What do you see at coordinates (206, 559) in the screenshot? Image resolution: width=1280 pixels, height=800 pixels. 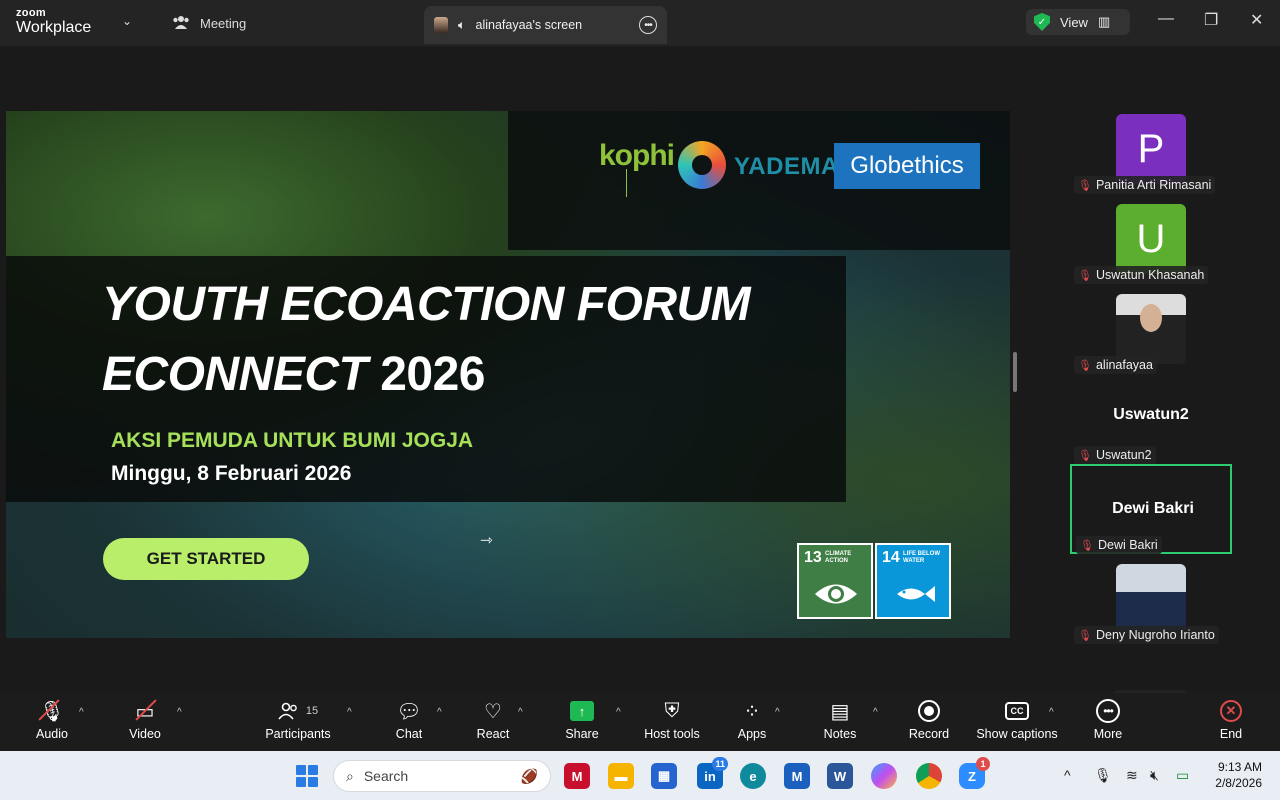 I see `get-started-button: GET STARTED` at bounding box center [206, 559].